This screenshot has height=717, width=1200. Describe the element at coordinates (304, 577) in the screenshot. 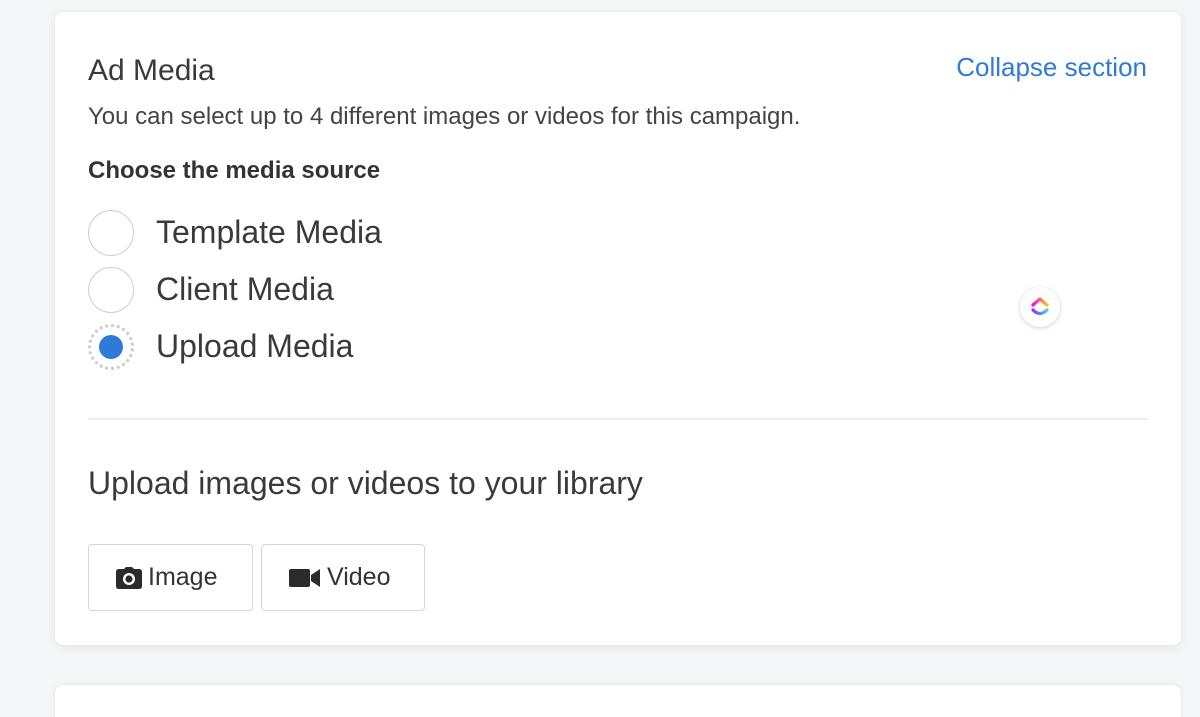

I see `video-camera-icon` at that location.